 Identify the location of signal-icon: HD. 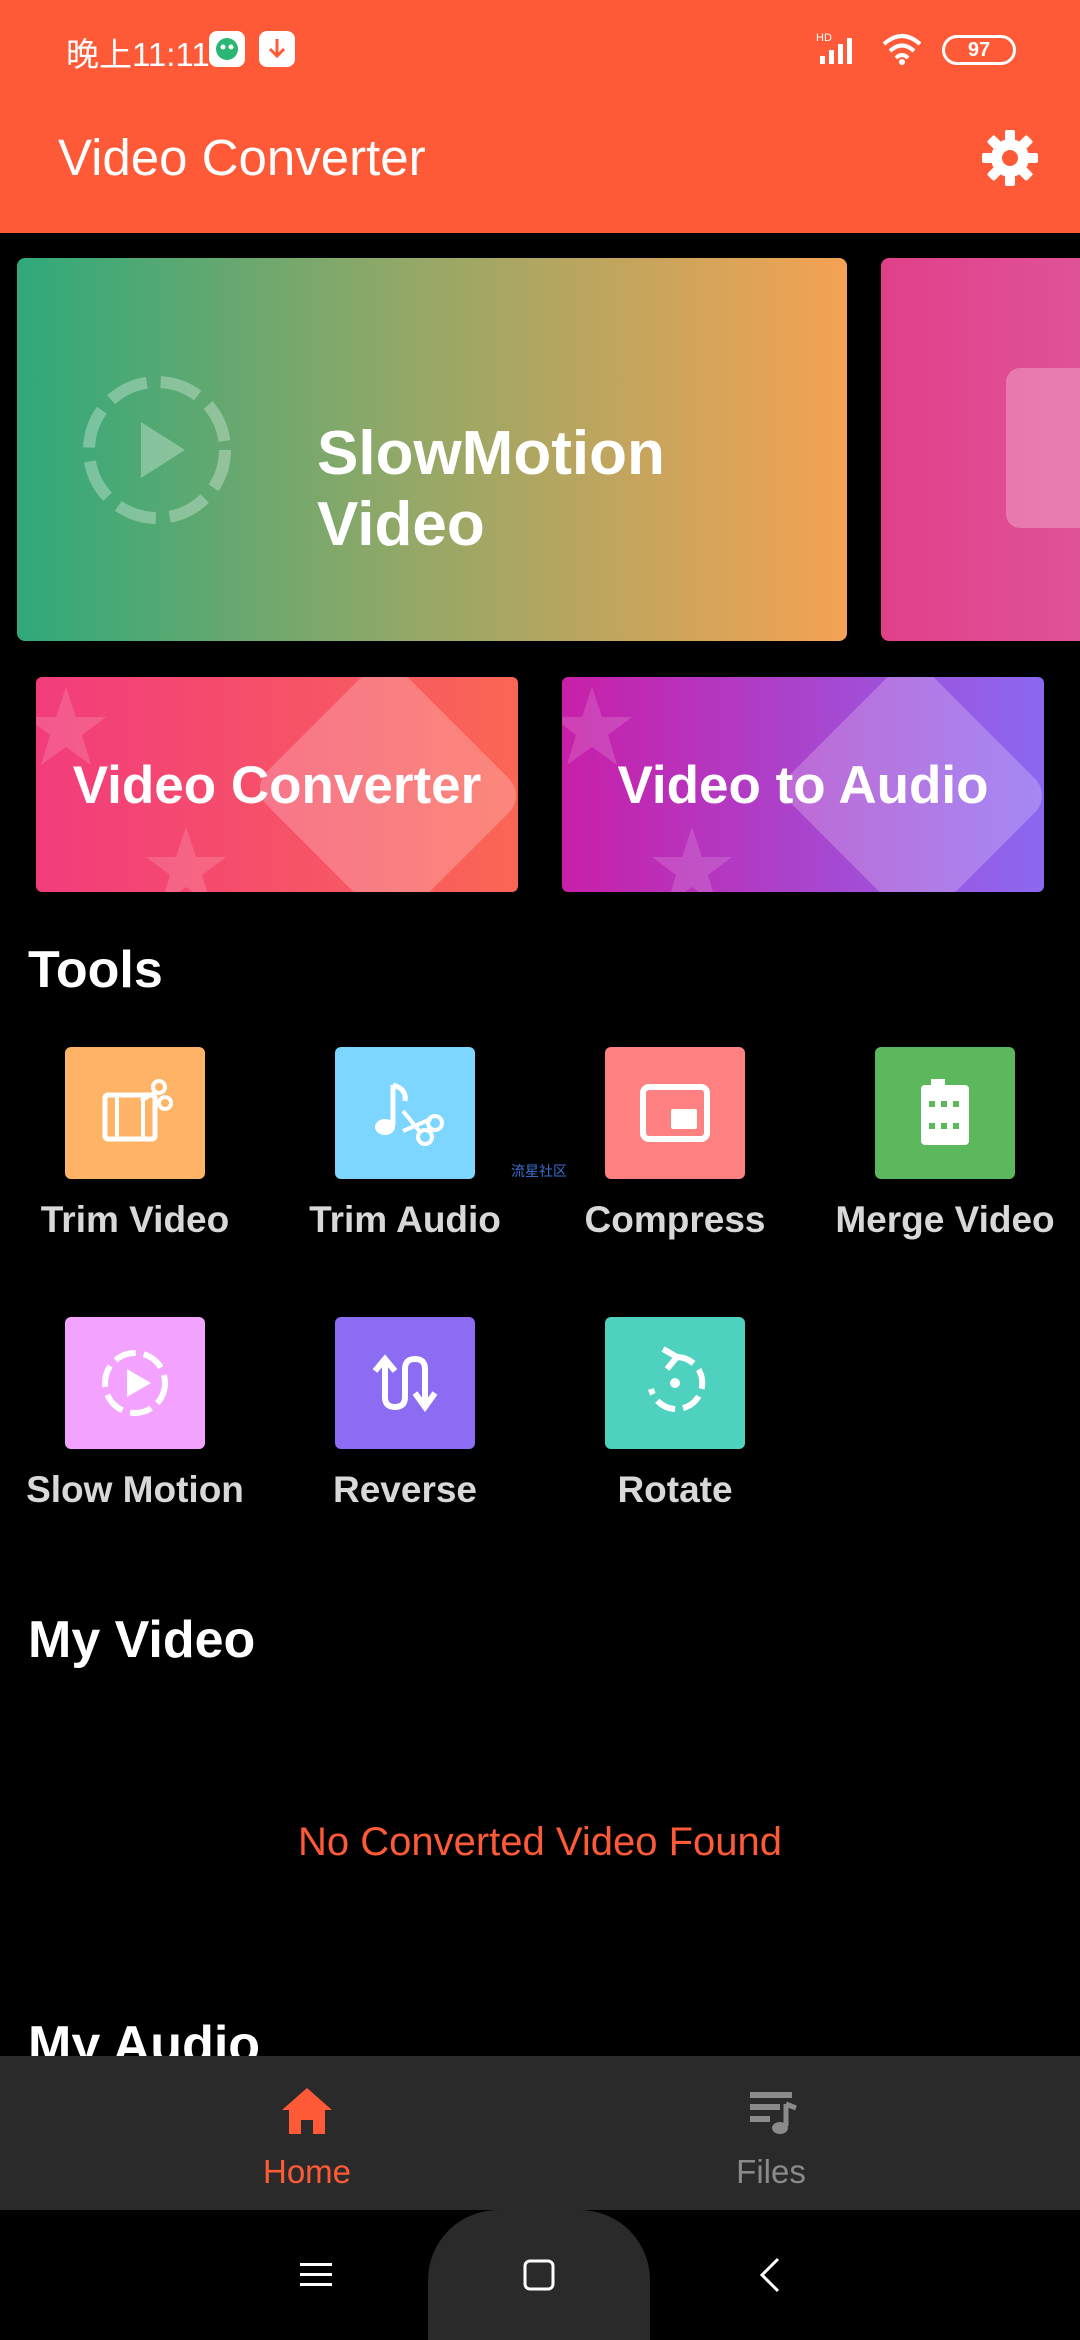
(839, 50).